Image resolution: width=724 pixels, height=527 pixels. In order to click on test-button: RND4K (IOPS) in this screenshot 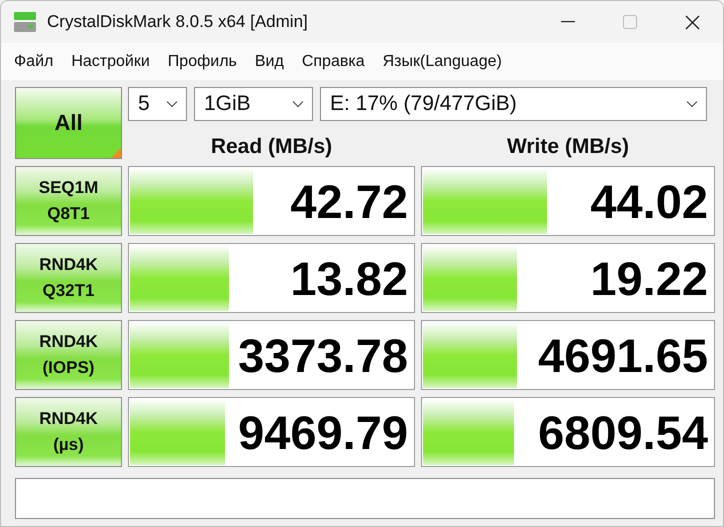, I will do `click(68, 355)`.